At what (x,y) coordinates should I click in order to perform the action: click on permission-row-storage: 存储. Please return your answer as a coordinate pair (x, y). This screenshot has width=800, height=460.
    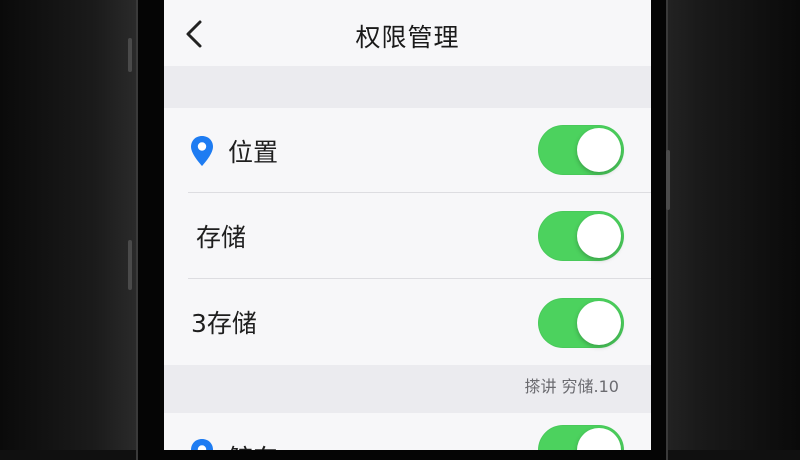
    Looking at the image, I should click on (407, 236).